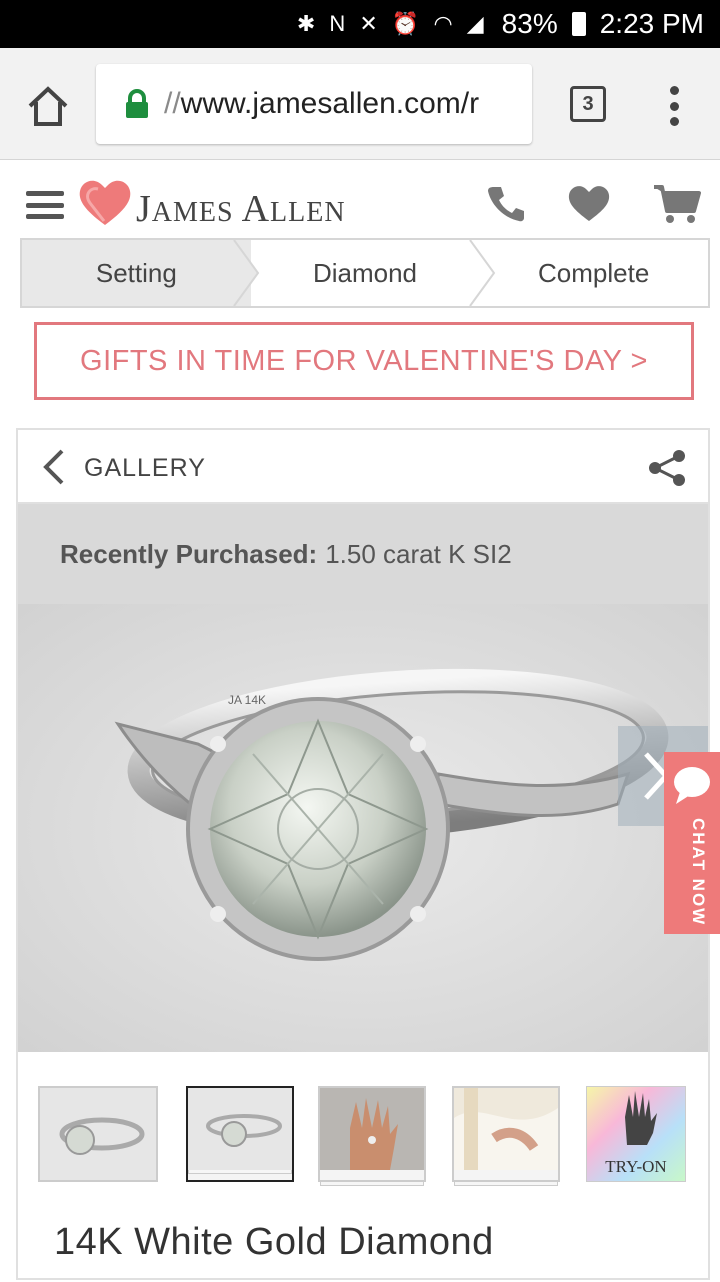 Image resolution: width=720 pixels, height=1282 pixels. I want to click on recently-purchased-value: 1.50 carat K SI2, so click(418, 553).